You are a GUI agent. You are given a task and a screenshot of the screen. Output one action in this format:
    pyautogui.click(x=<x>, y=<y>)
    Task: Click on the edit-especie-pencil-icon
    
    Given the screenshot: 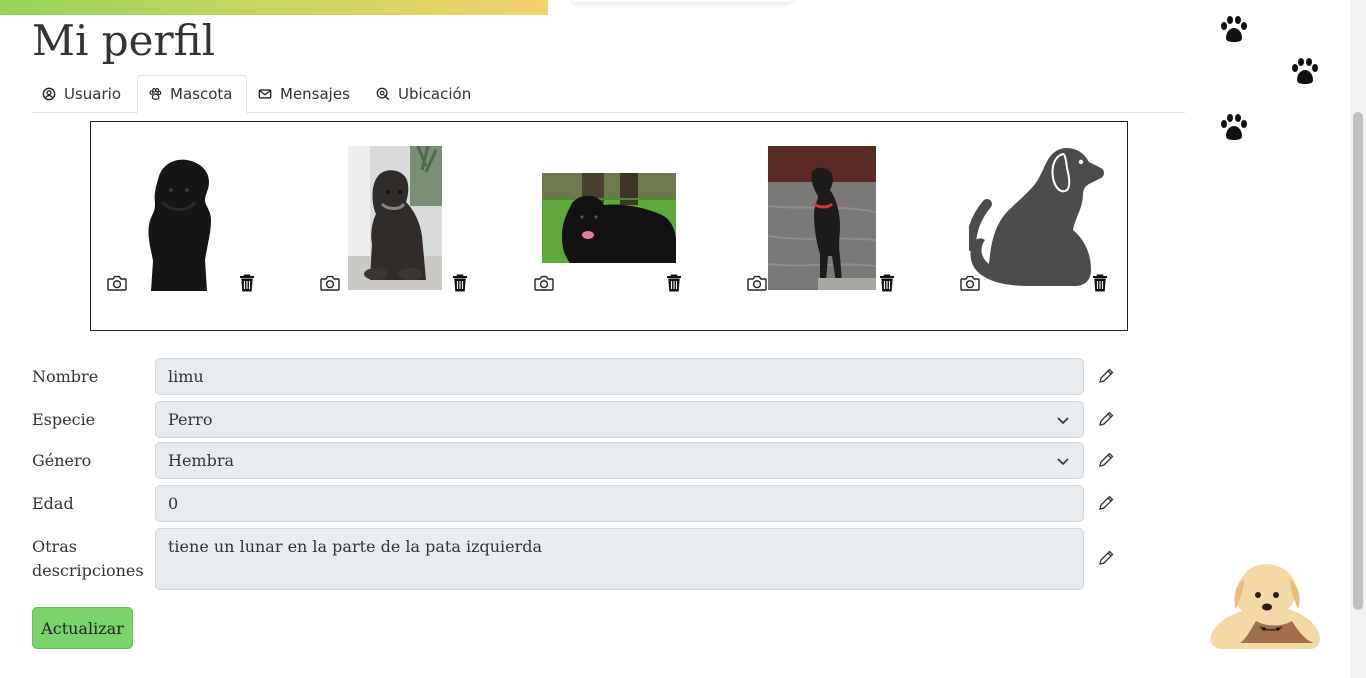 What is the action you would take?
    pyautogui.click(x=1106, y=419)
    